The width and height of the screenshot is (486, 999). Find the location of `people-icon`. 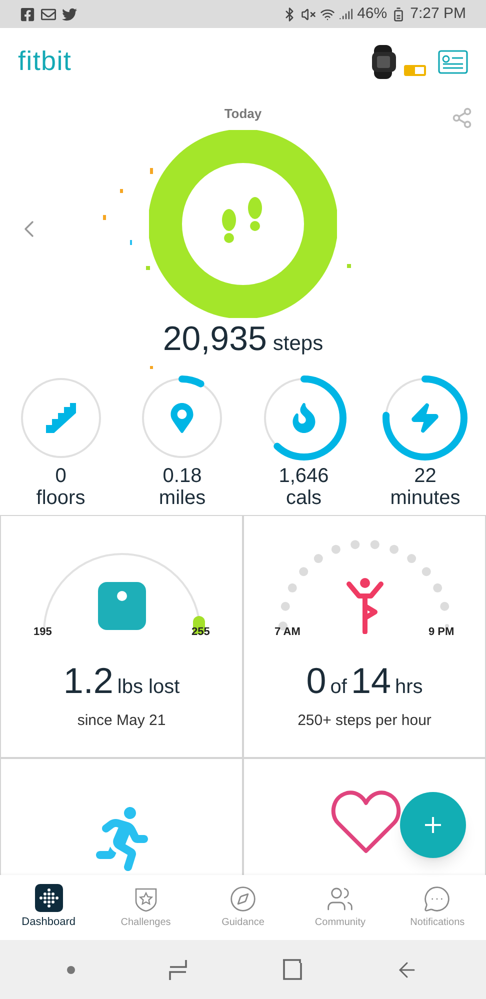

people-icon is located at coordinates (340, 899).